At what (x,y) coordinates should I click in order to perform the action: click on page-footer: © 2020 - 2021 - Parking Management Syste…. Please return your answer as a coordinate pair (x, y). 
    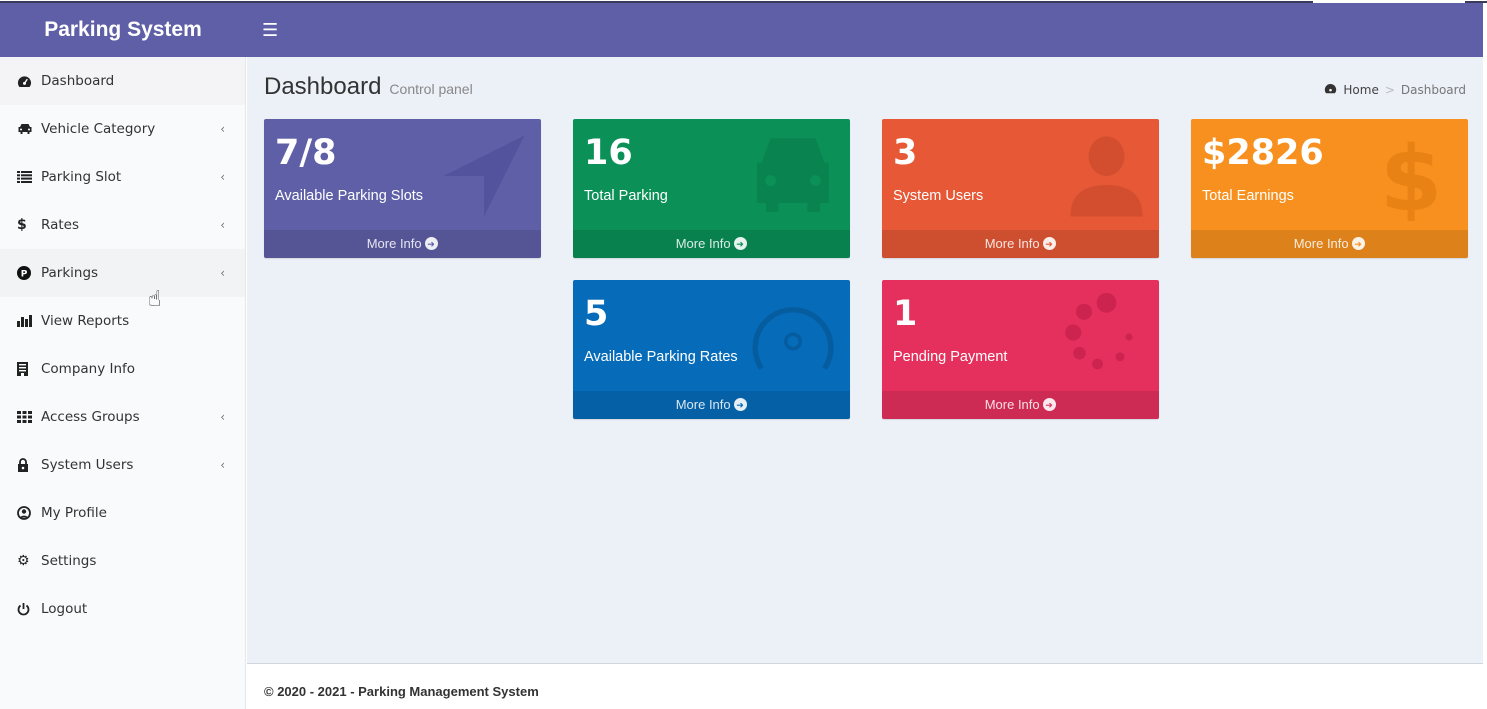
    Looking at the image, I should click on (865, 686).